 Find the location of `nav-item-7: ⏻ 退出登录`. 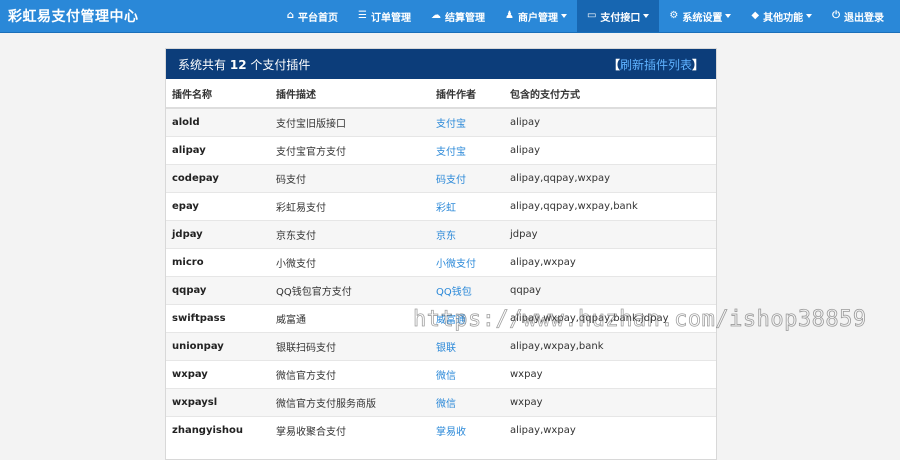

nav-item-7: ⏻ 退出登录 is located at coordinates (858, 16).